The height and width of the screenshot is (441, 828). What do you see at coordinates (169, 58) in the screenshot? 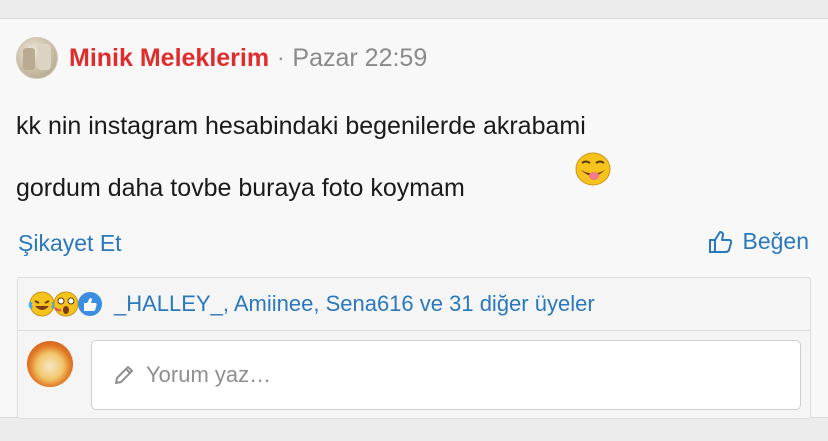
I see `author-name: Minik Meleklerim` at bounding box center [169, 58].